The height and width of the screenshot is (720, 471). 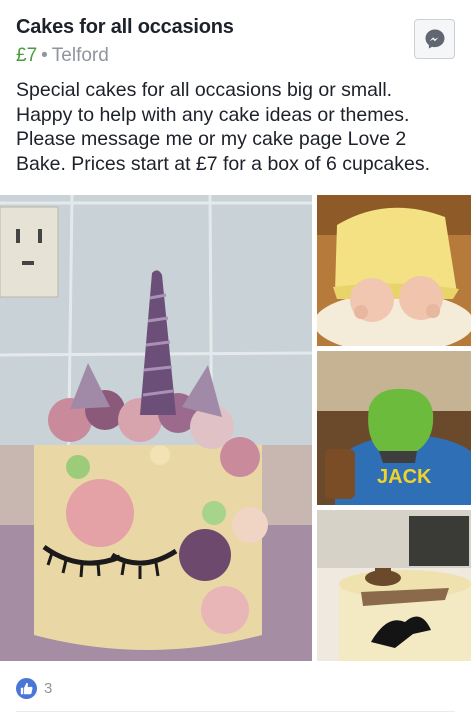 I want to click on messenger-icon, so click(x=434, y=39).